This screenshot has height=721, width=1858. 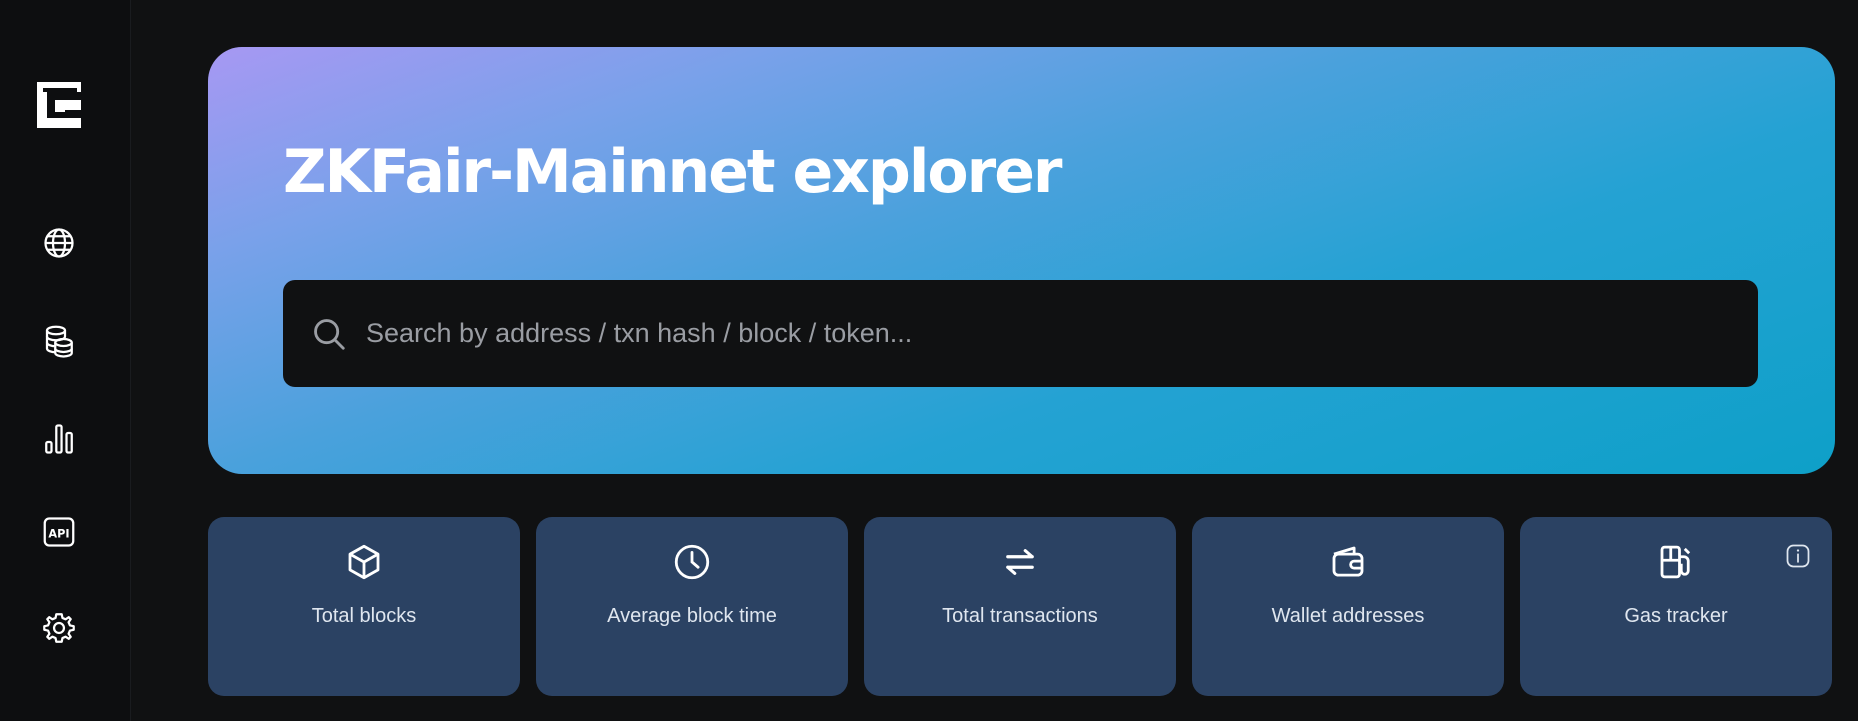 I want to click on stat-card-gas-tracker: Gas tracker, so click(x=1676, y=606).